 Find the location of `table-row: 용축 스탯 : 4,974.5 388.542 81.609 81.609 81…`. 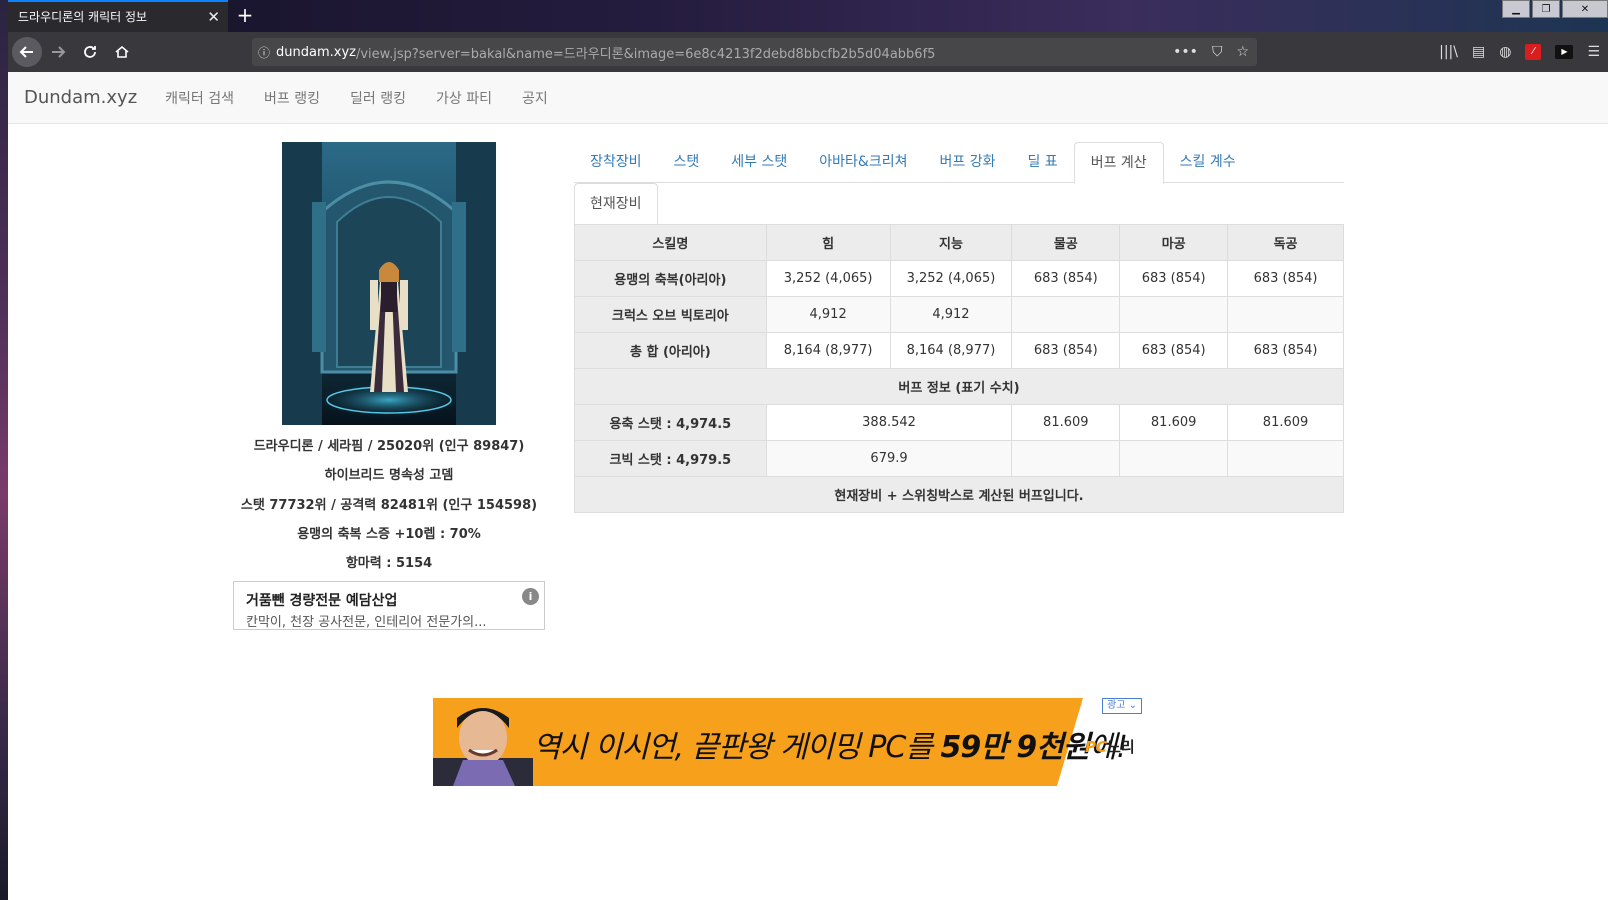

table-row: 용축 스탯 : 4,974.5 388.542 81.609 81.609 81… is located at coordinates (959, 422).